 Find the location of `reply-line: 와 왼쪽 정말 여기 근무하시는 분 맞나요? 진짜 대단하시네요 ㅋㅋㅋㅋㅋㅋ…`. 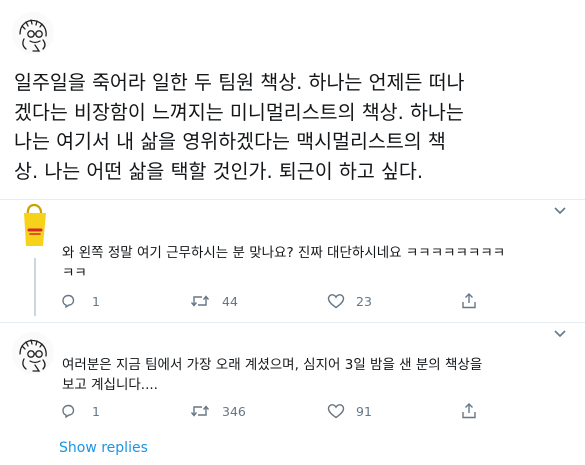

reply-line: 와 왼쪽 정말 여기 근무하시는 분 맞나요? 진짜 대단하시네요 ㅋㅋㅋㅋㅋㅋ… is located at coordinates (284, 253).